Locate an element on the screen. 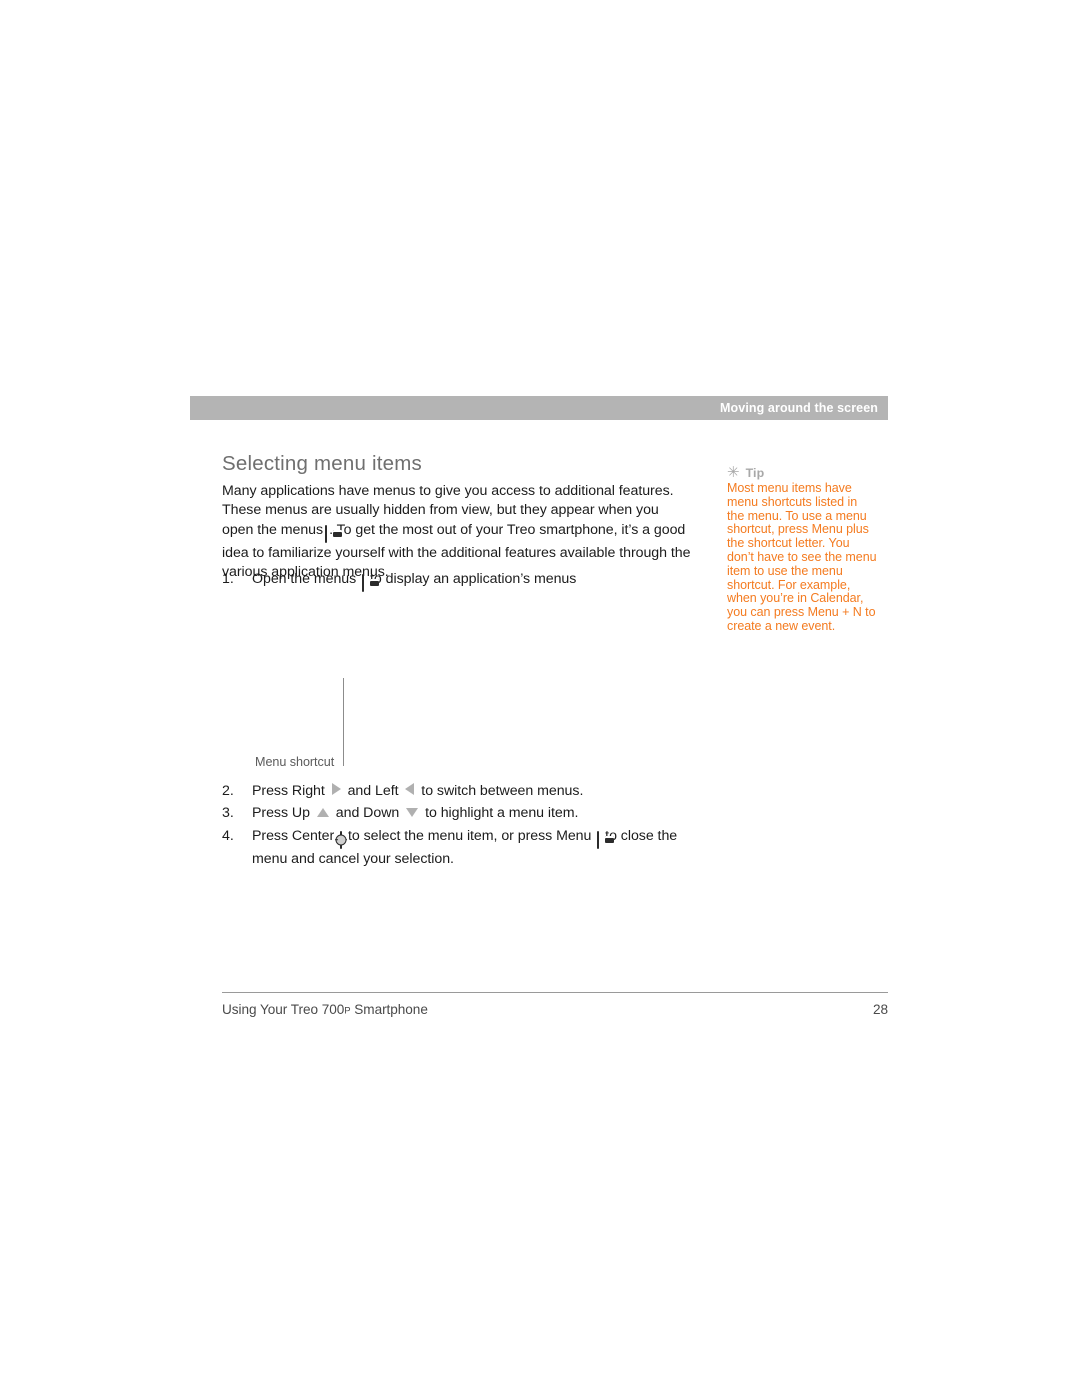 The width and height of the screenshot is (1080, 1397). asterisk-icon: ✳ is located at coordinates (733, 472).